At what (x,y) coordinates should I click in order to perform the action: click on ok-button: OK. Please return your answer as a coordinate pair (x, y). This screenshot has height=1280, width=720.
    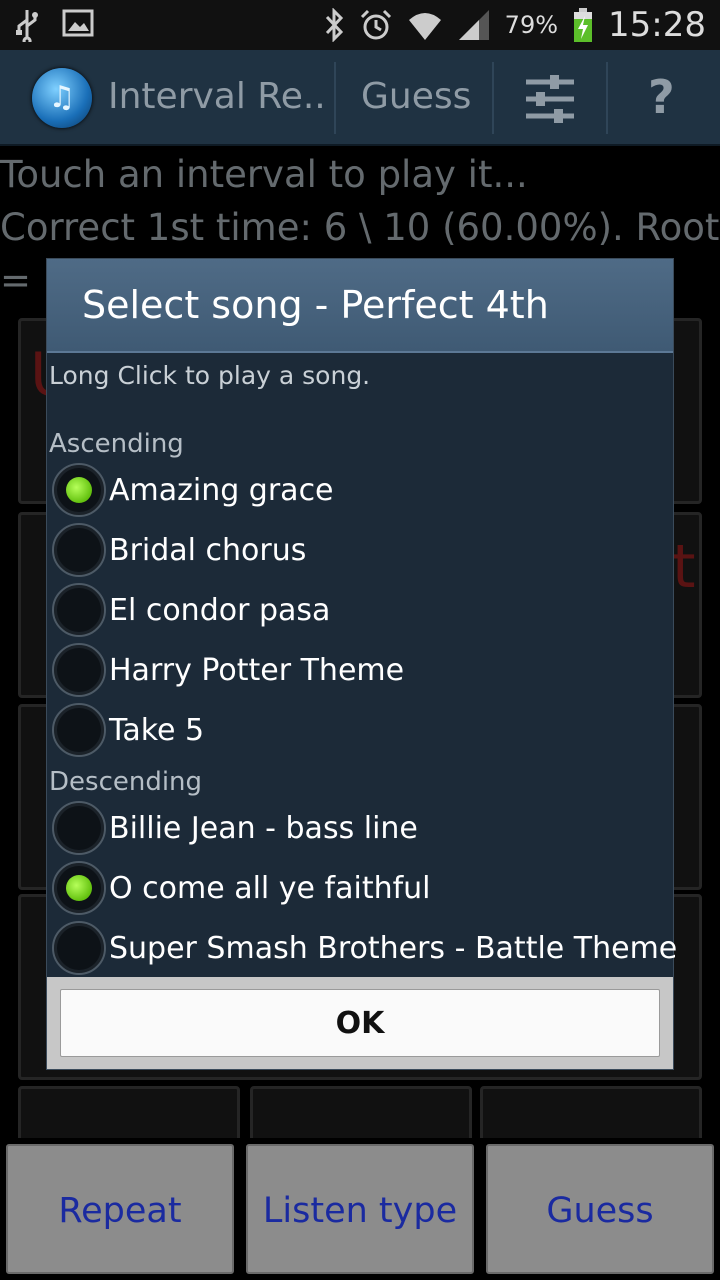
    Looking at the image, I should click on (360, 1023).